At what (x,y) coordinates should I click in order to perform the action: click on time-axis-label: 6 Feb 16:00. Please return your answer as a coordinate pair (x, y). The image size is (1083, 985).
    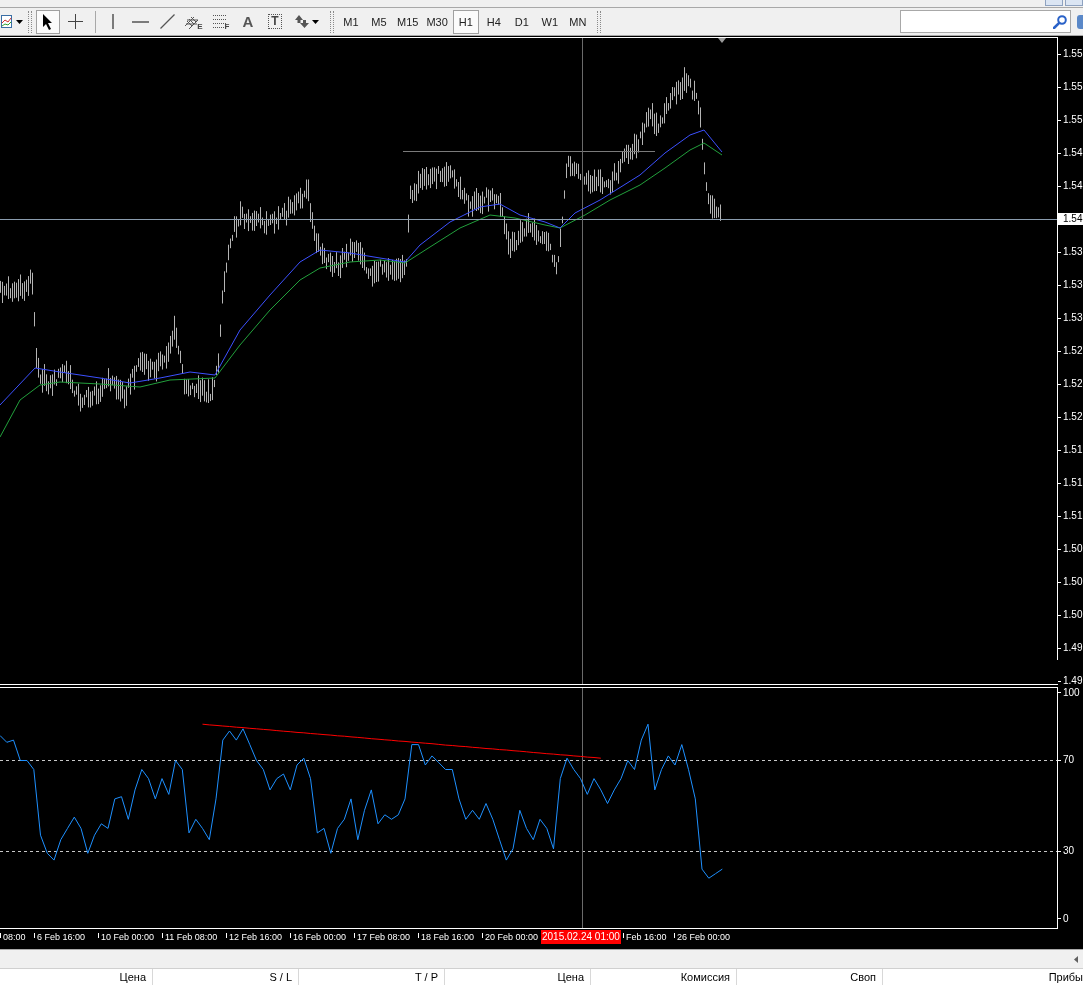
    Looking at the image, I should click on (60, 937).